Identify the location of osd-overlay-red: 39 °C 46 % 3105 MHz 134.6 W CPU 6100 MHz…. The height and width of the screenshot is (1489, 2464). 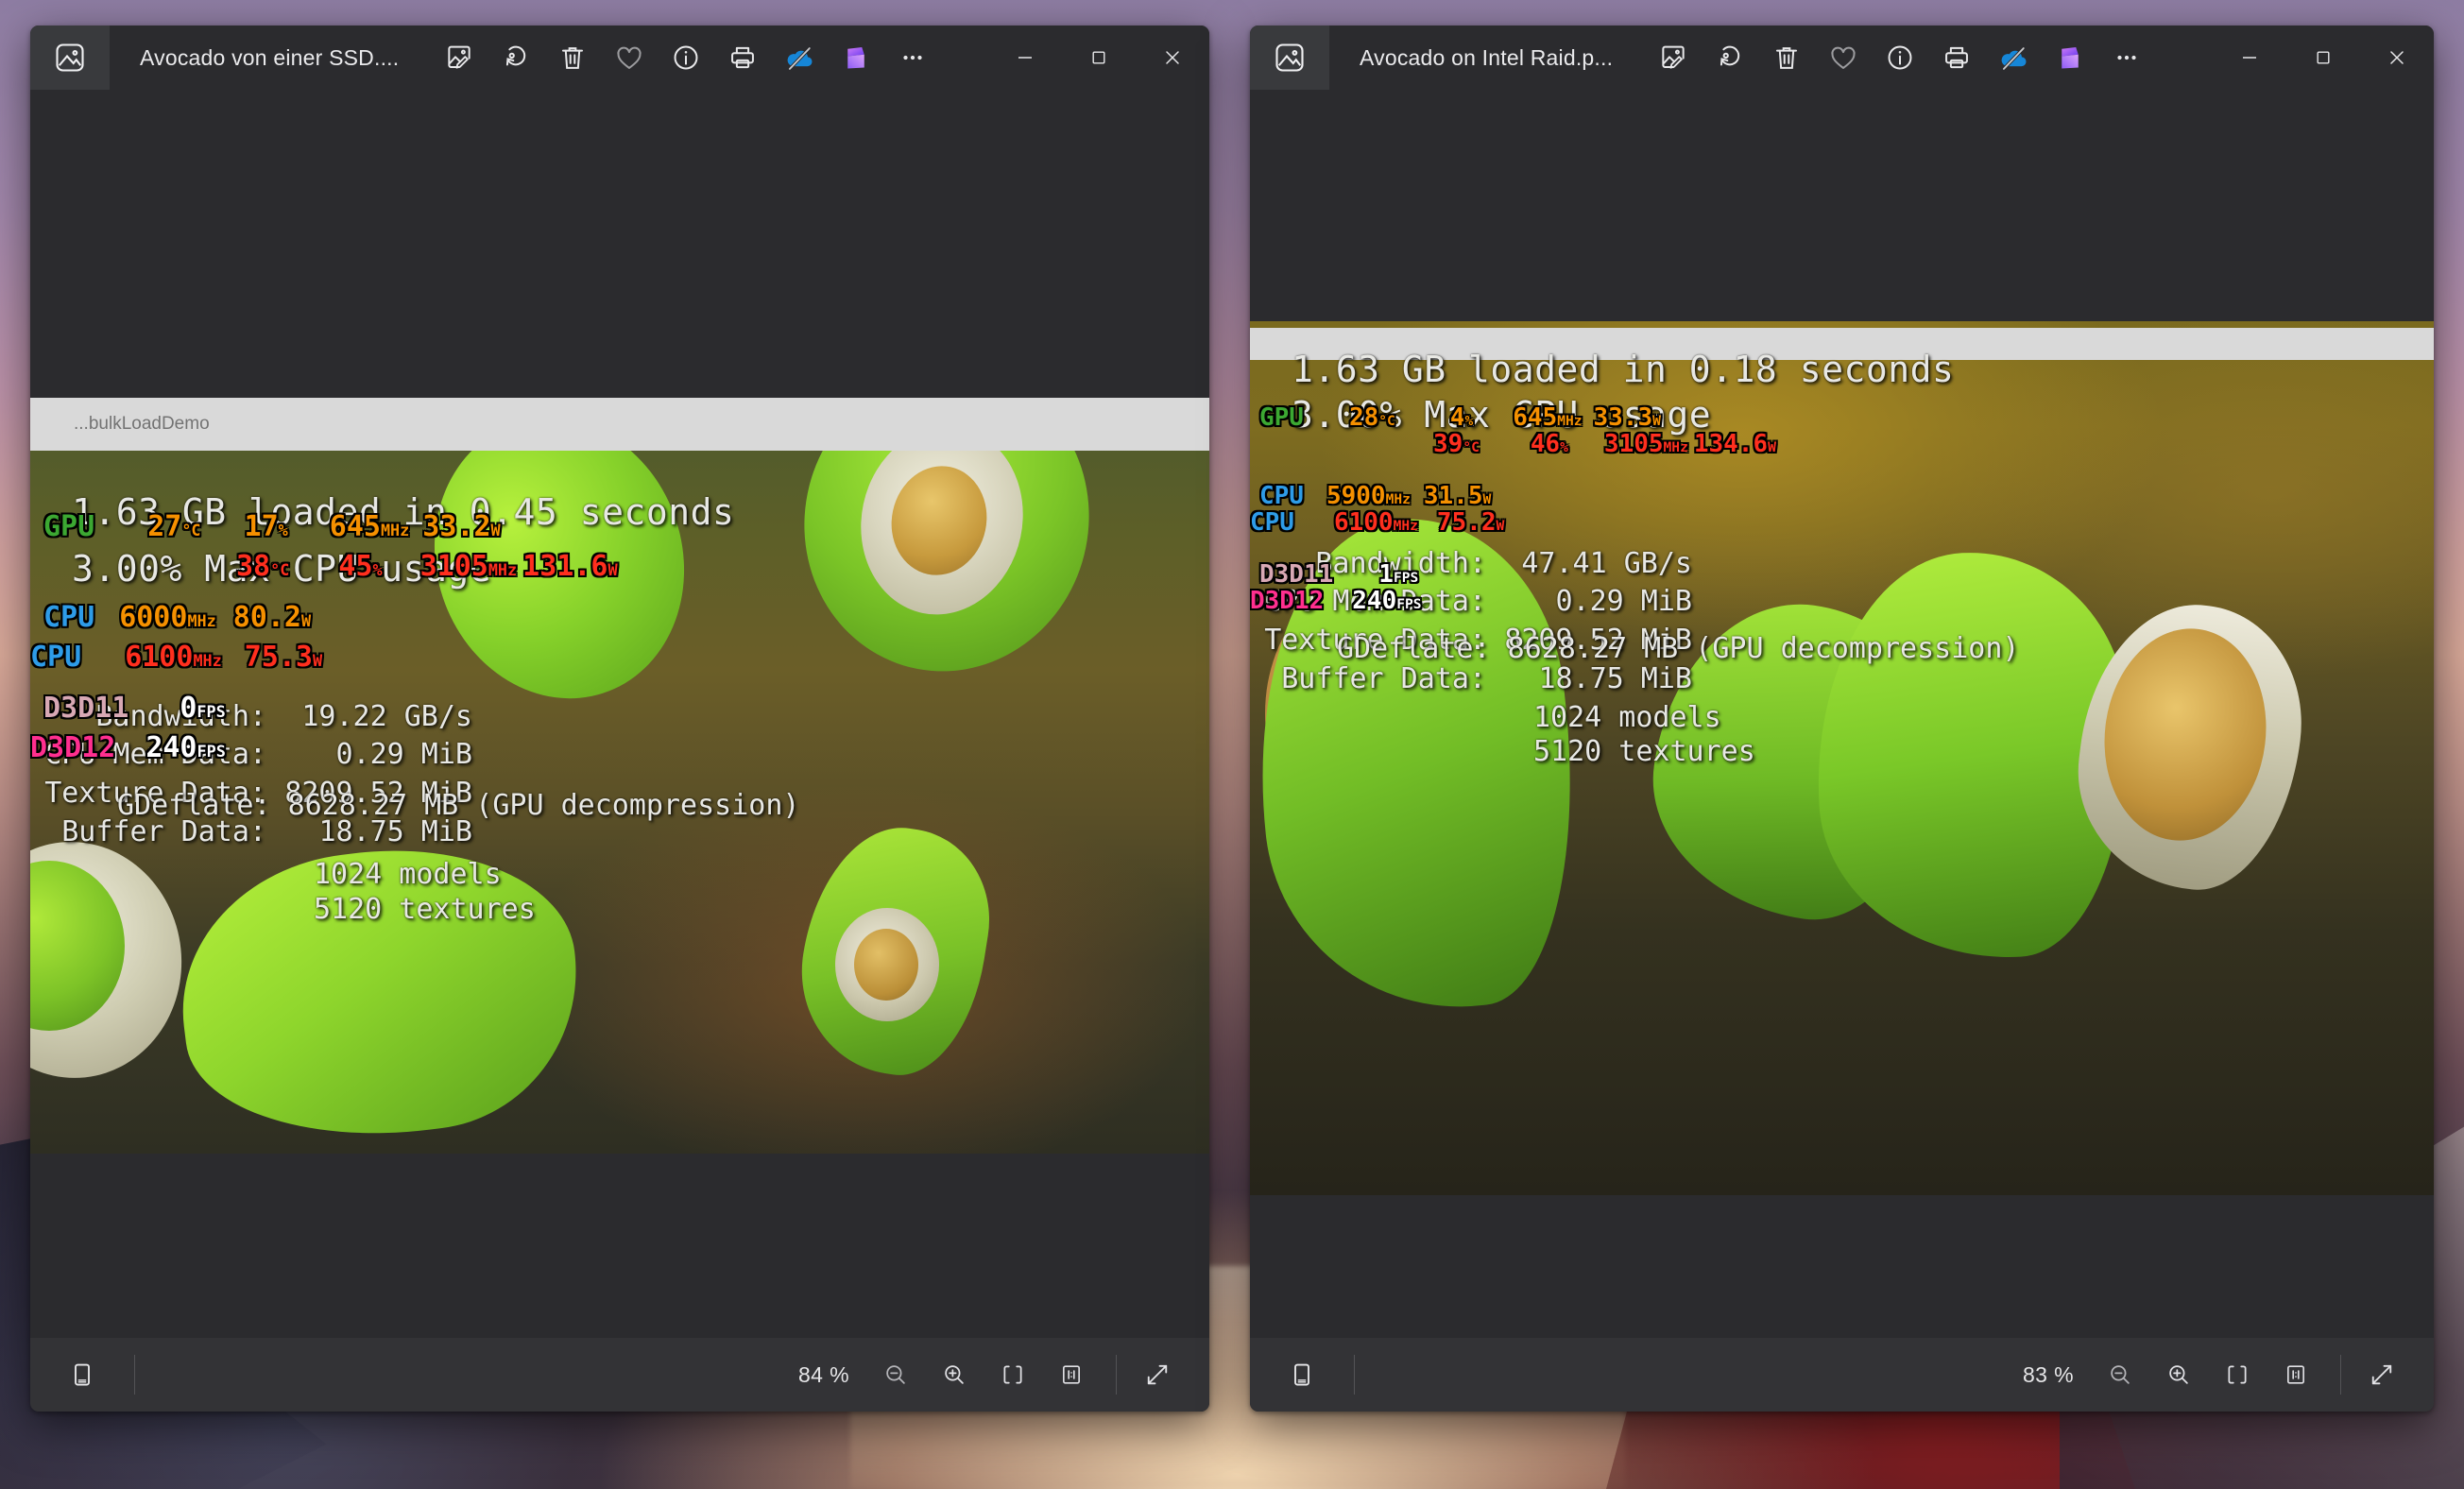
(1513, 522).